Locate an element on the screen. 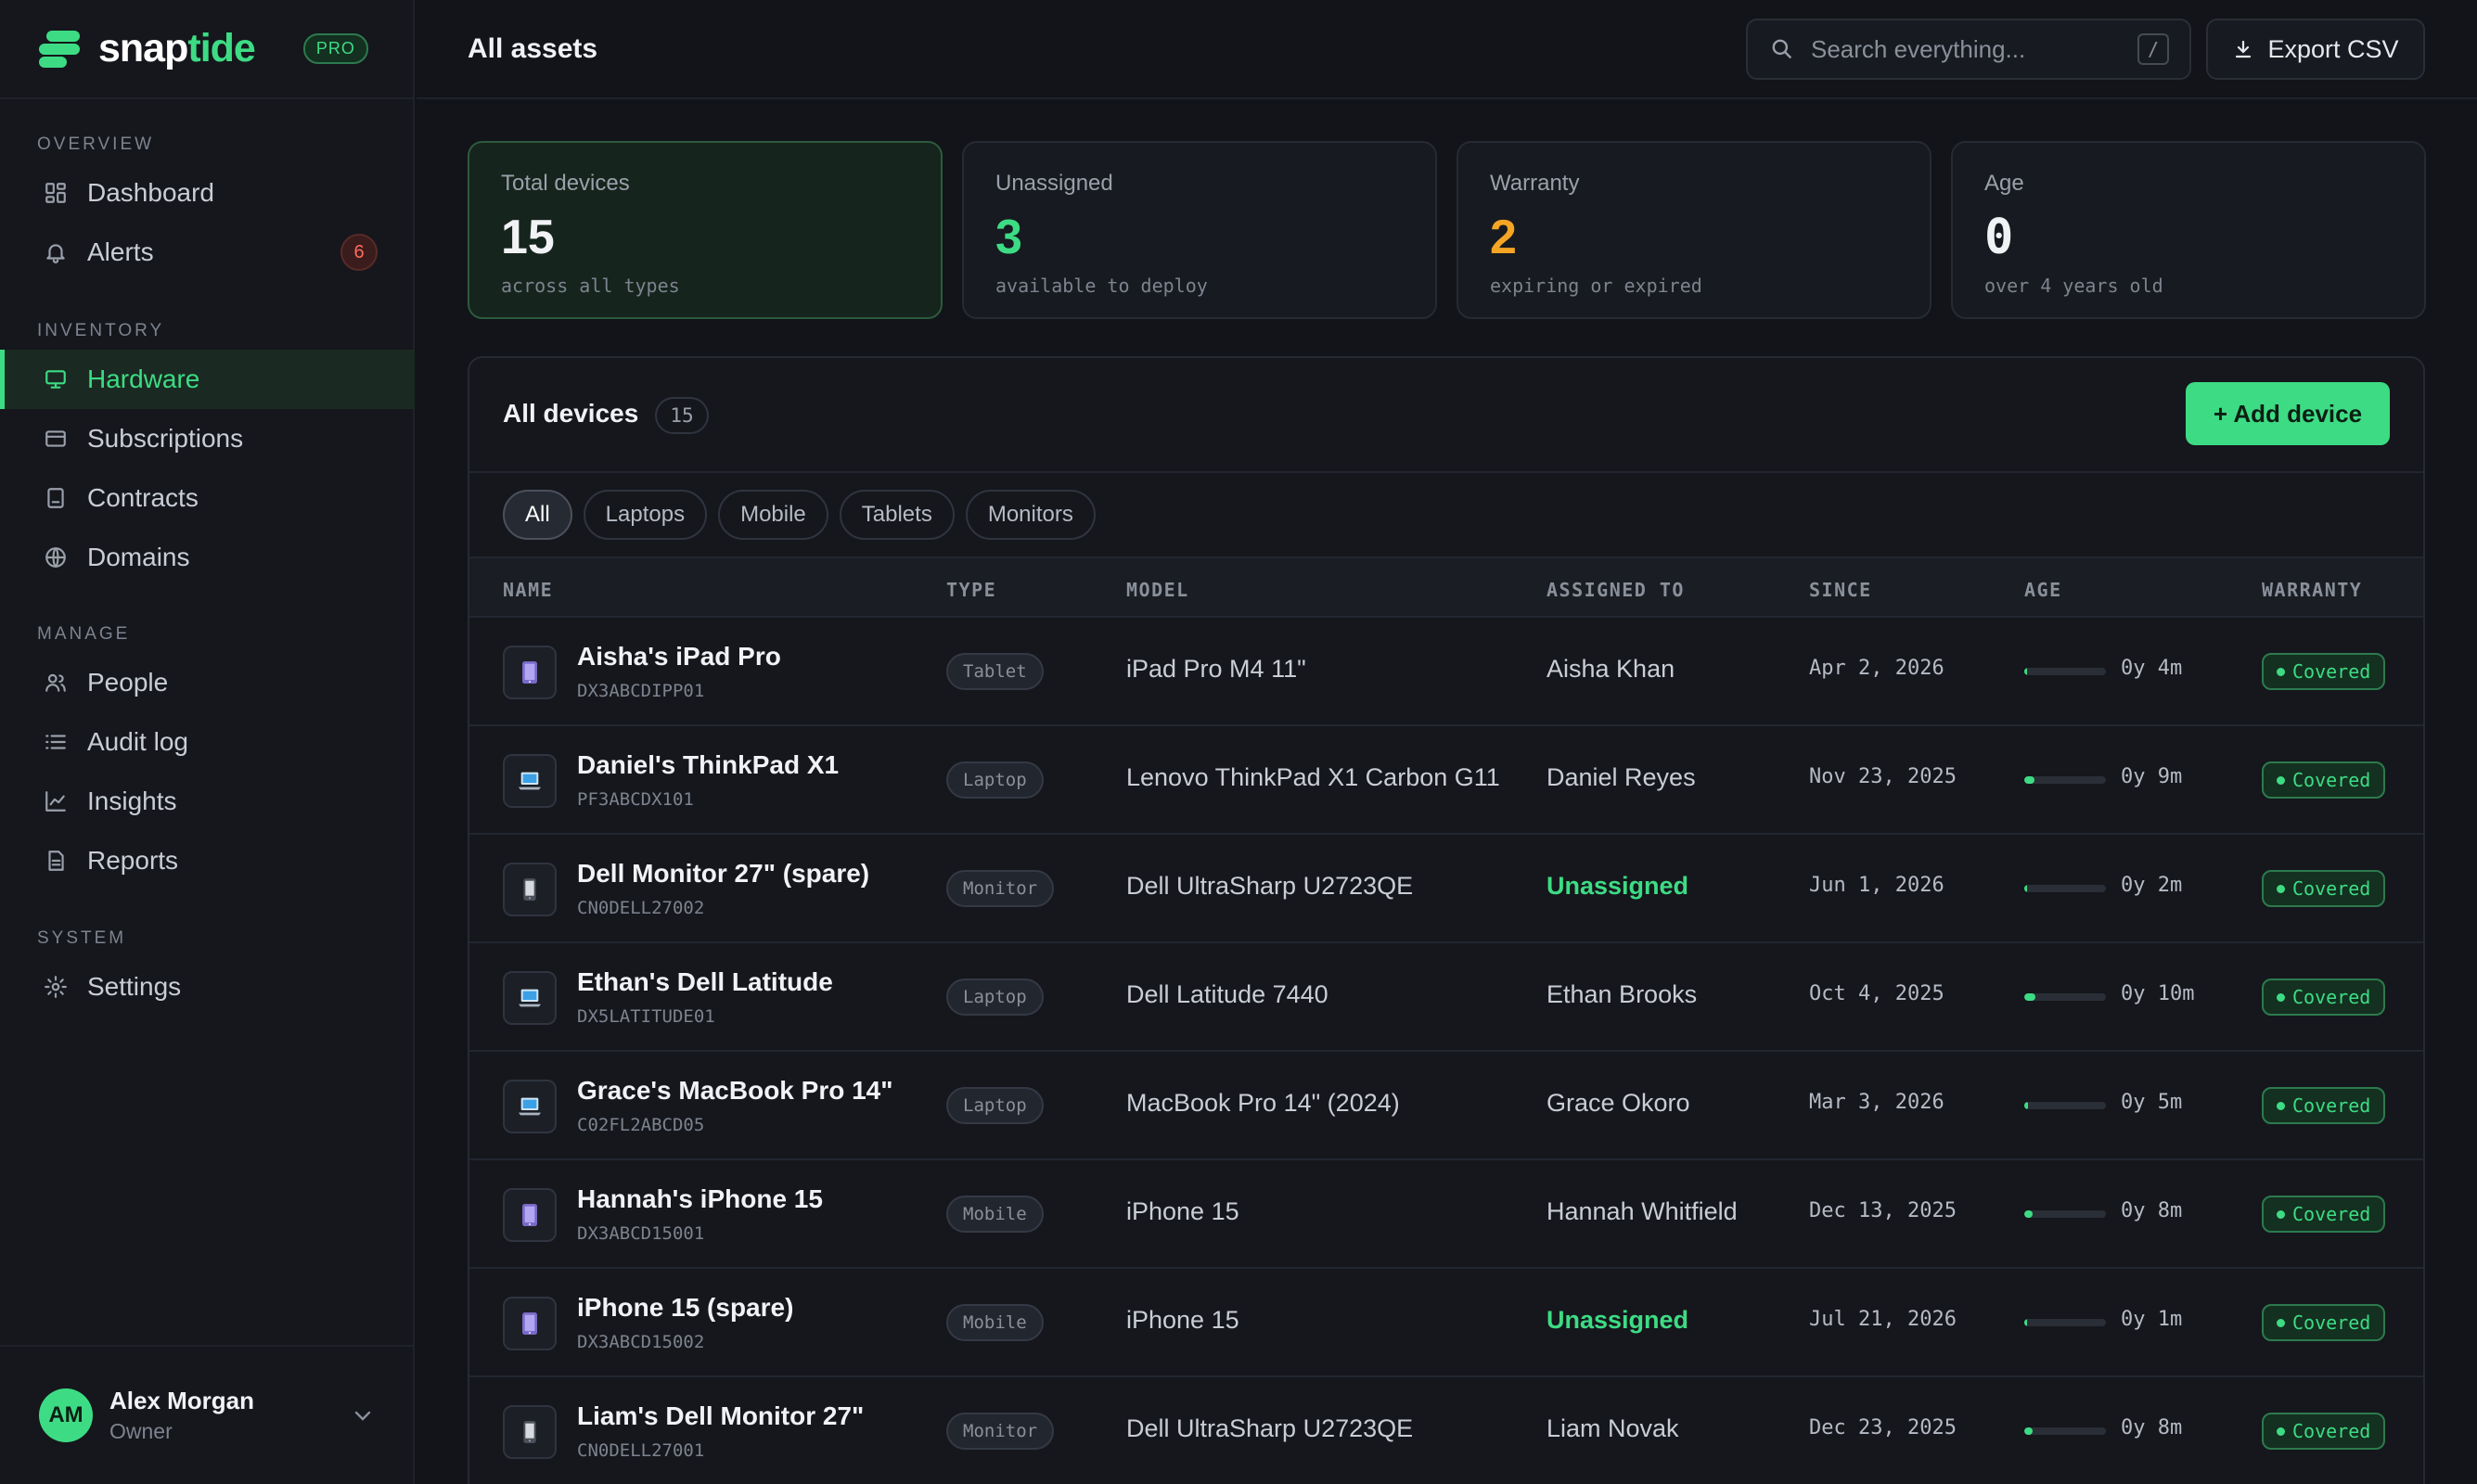 The width and height of the screenshot is (2477, 1484). since-date: Oct 4, 2025 is located at coordinates (1876, 993).